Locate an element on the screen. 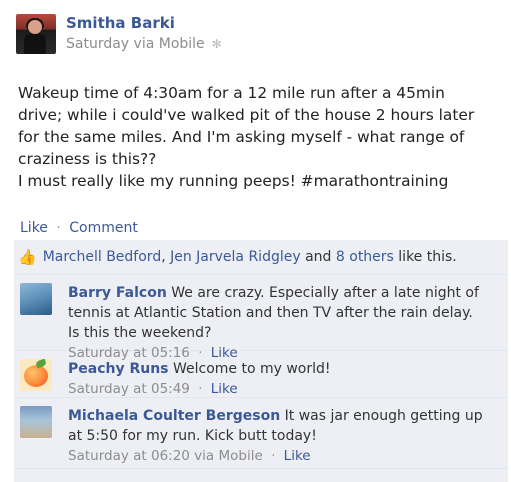  story-header: Smitha Barki Saturday via Mobile ✻ is located at coordinates (119, 35).